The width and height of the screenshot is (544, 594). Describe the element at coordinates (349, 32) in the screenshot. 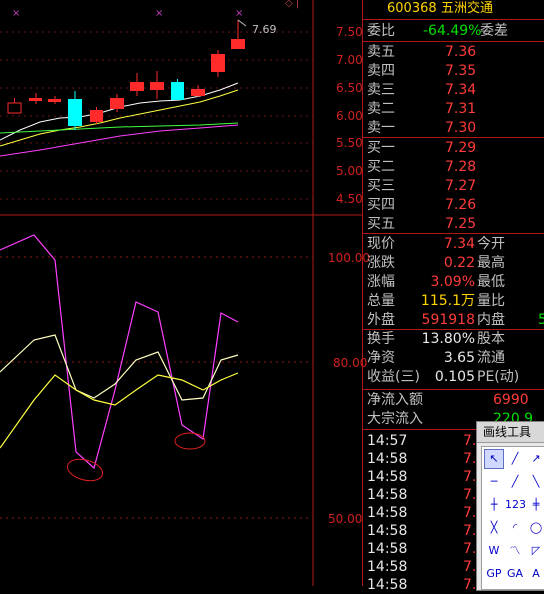

I see `price-axis-label: 7.50` at that location.